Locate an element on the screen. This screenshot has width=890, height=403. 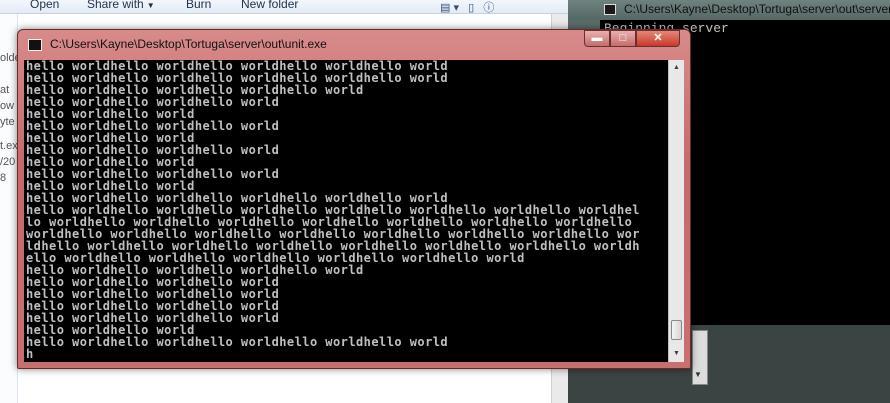
close-button: ✕ is located at coordinates (658, 38).